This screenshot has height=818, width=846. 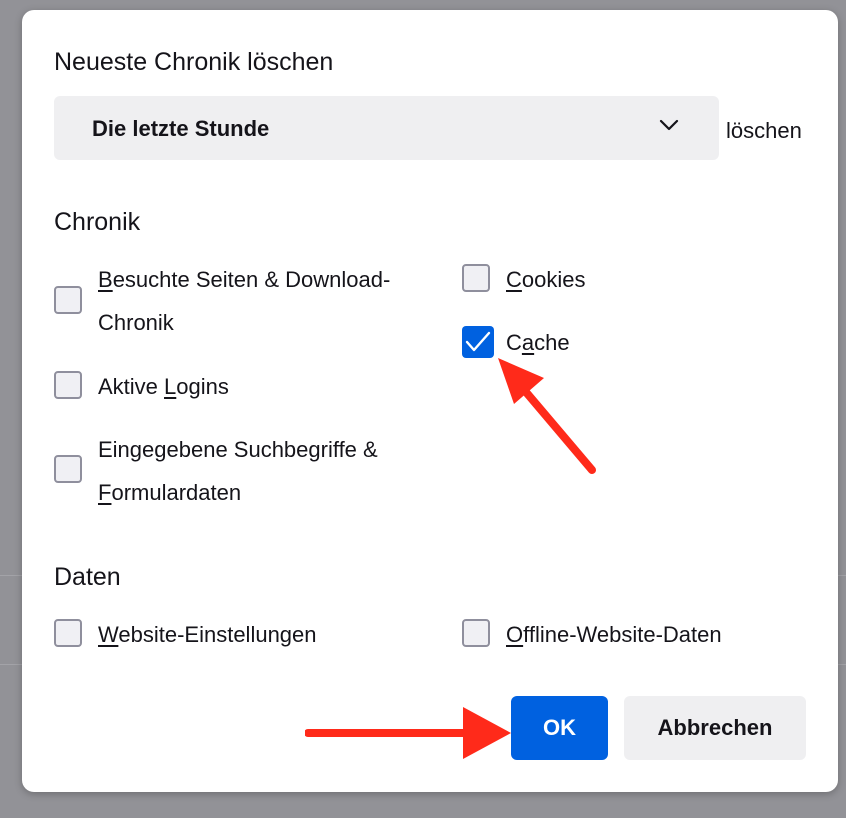 I want to click on dialog-title: Neueste Chronik löschen, so click(x=194, y=62).